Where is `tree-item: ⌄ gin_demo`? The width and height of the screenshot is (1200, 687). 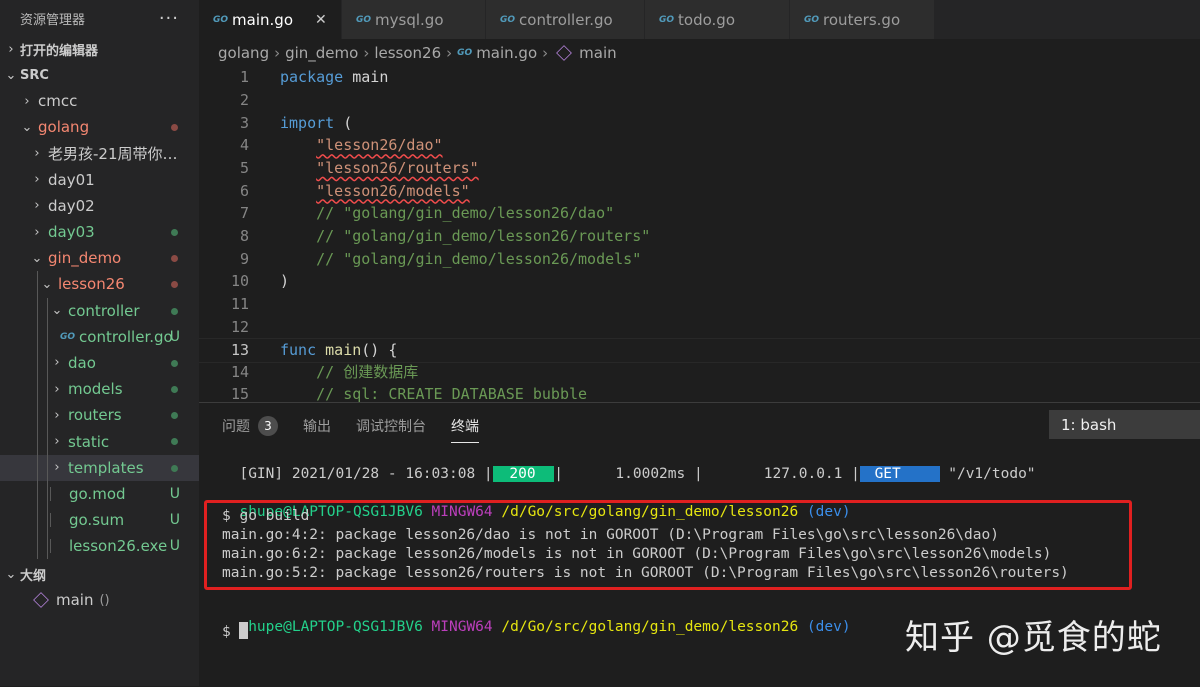
tree-item: ⌄ gin_demo is located at coordinates (99, 258).